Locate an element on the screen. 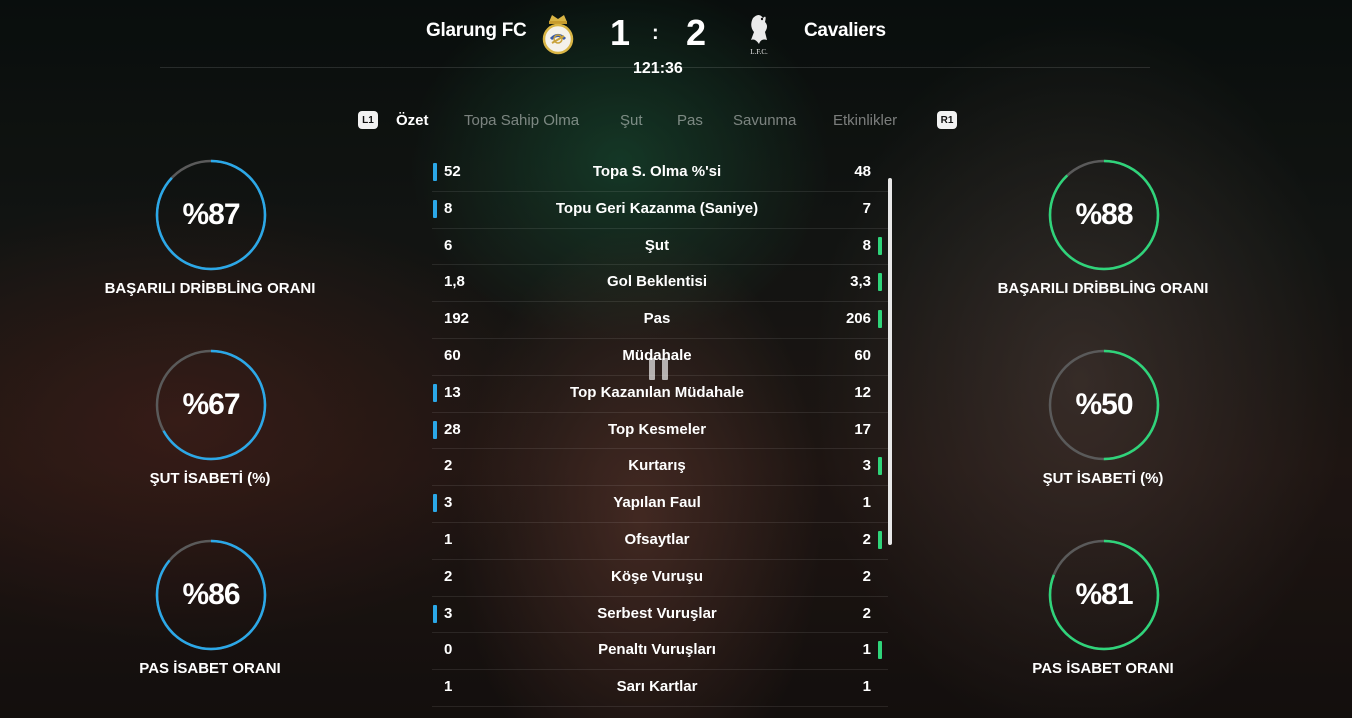  away-stat-value: 7 is located at coordinates (866, 208).